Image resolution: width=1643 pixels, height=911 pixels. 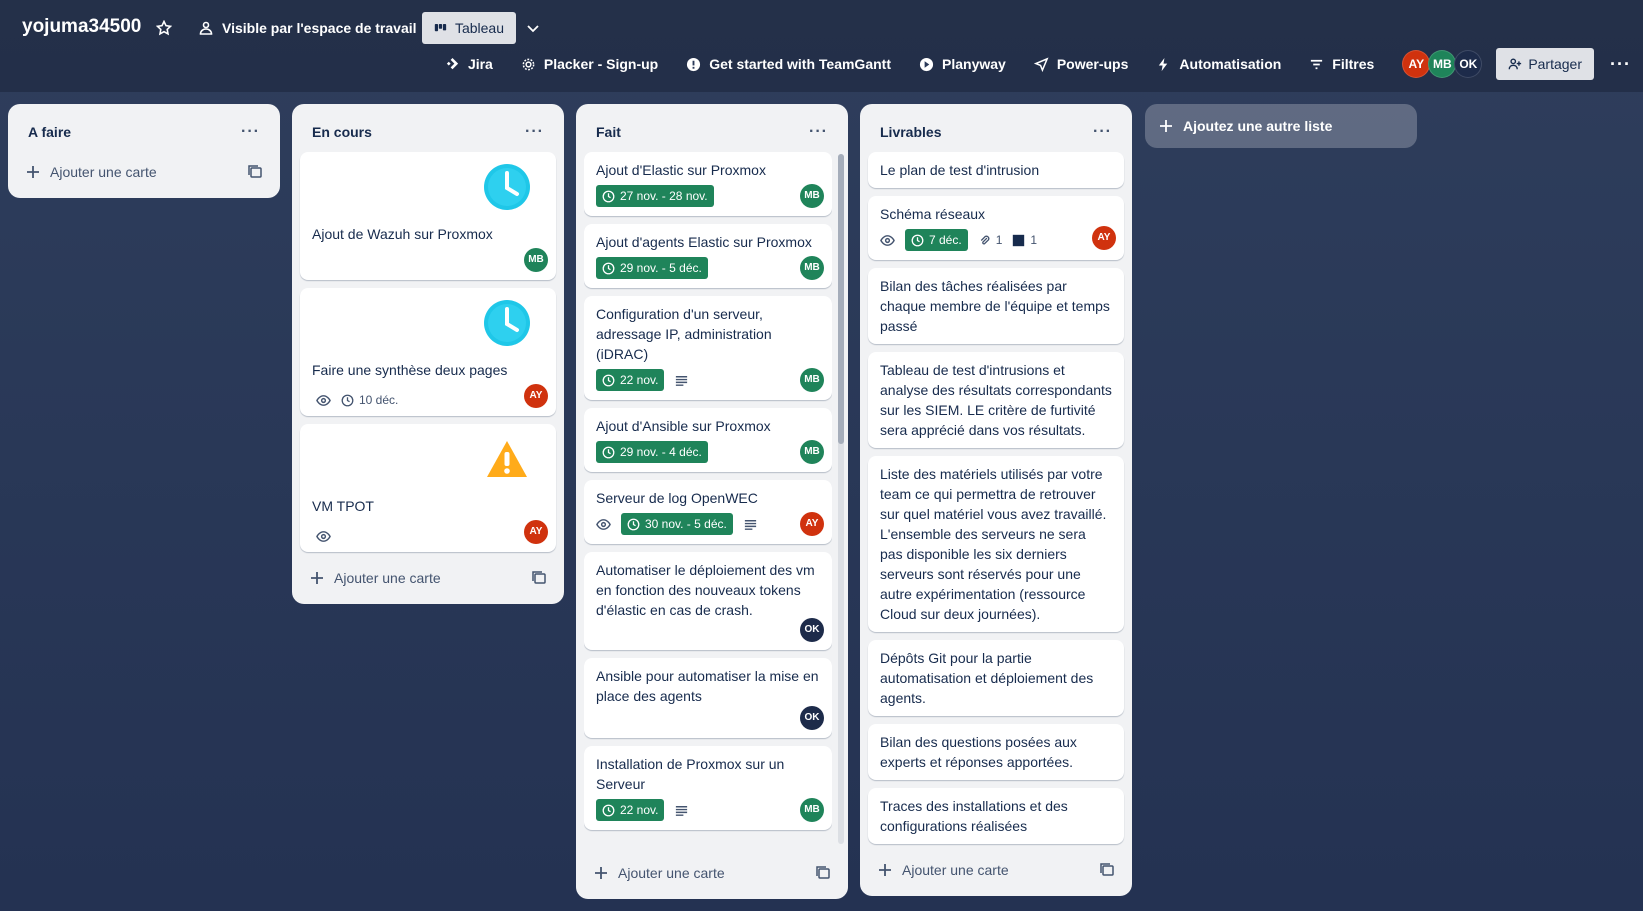 I want to click on board-members: AY MB OK, so click(x=1442, y=64).